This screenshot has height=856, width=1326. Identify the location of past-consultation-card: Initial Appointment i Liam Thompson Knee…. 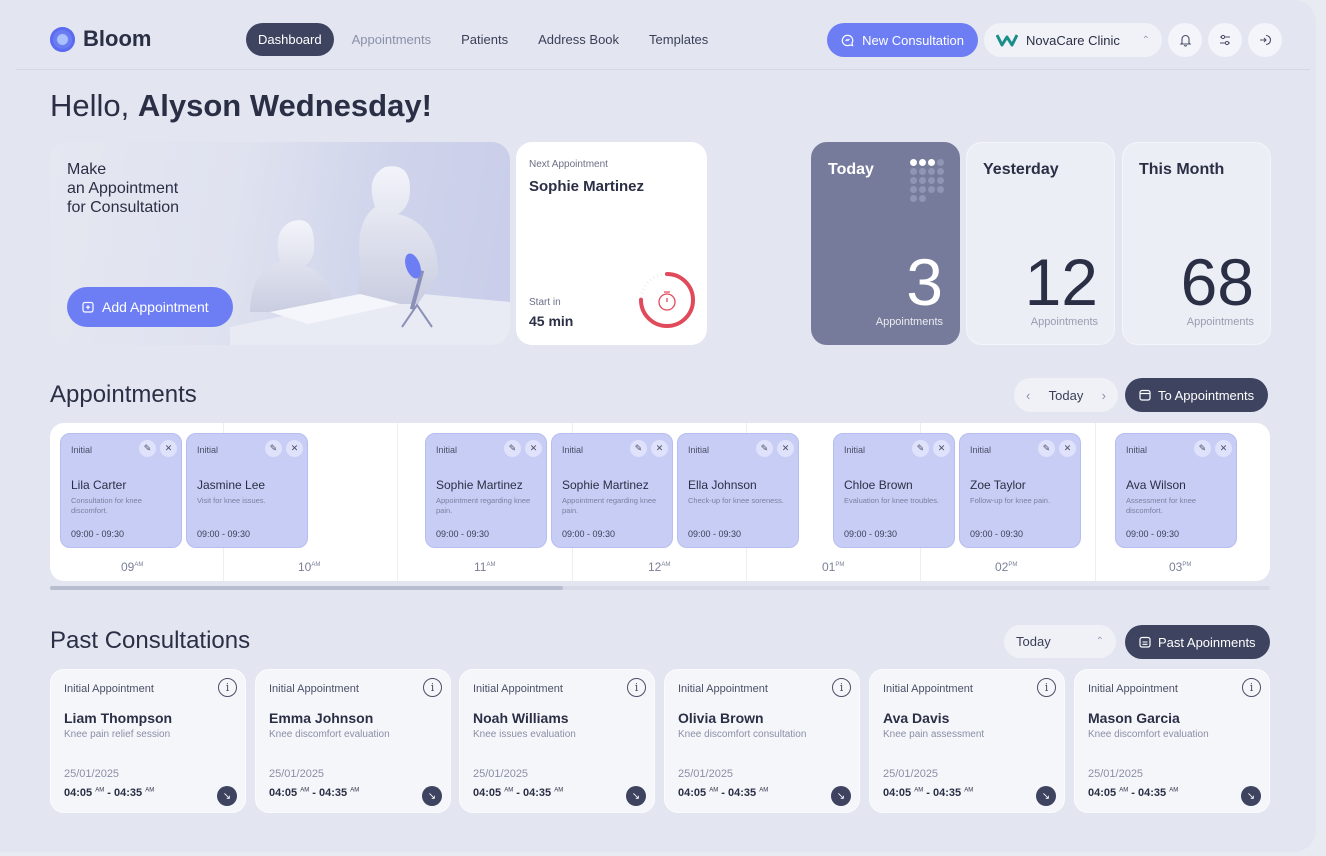
(148, 741).